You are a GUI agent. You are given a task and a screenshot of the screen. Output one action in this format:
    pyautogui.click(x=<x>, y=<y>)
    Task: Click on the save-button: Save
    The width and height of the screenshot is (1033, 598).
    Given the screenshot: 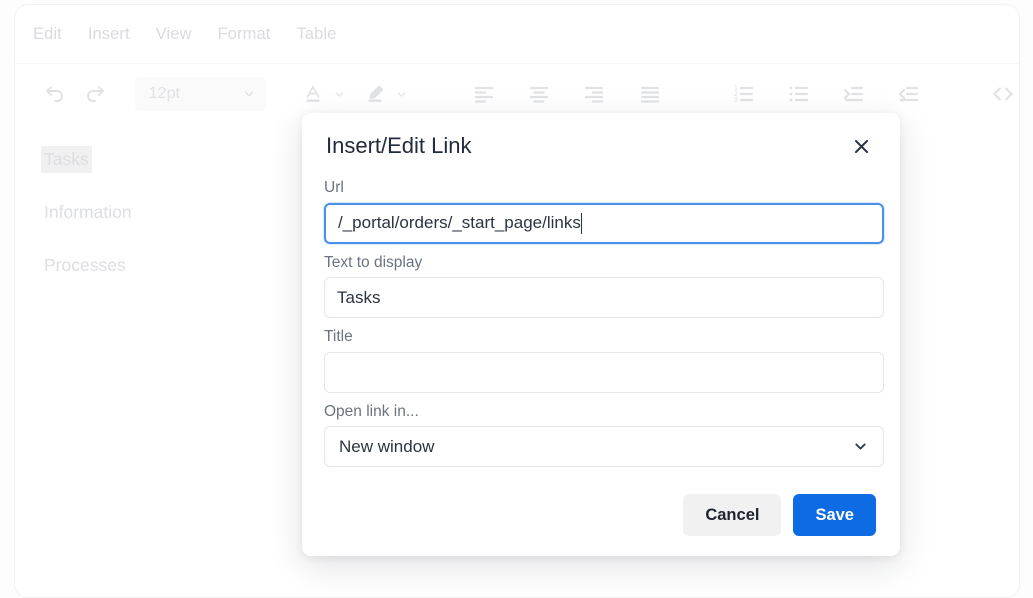 What is the action you would take?
    pyautogui.click(x=834, y=515)
    